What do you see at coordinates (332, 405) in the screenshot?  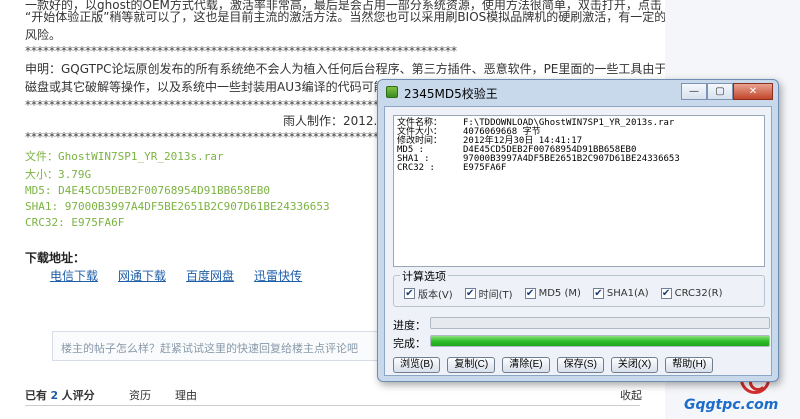 I see `divider` at bounding box center [332, 405].